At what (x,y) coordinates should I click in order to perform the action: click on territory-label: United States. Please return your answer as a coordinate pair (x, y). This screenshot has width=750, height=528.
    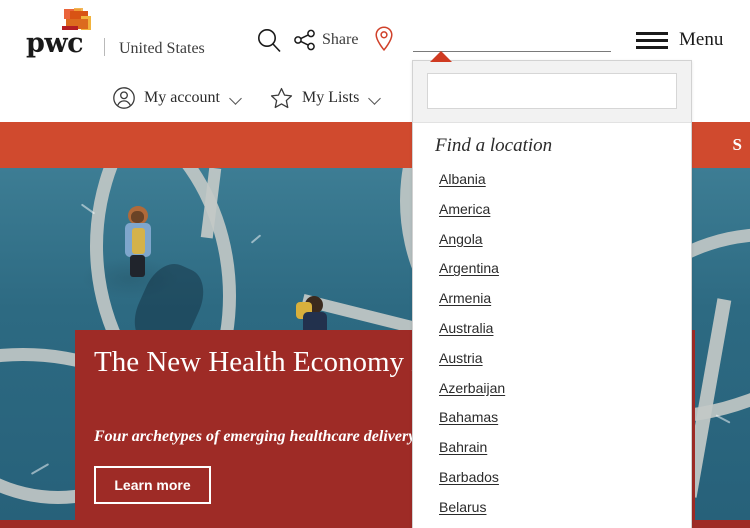
    Looking at the image, I should click on (162, 48).